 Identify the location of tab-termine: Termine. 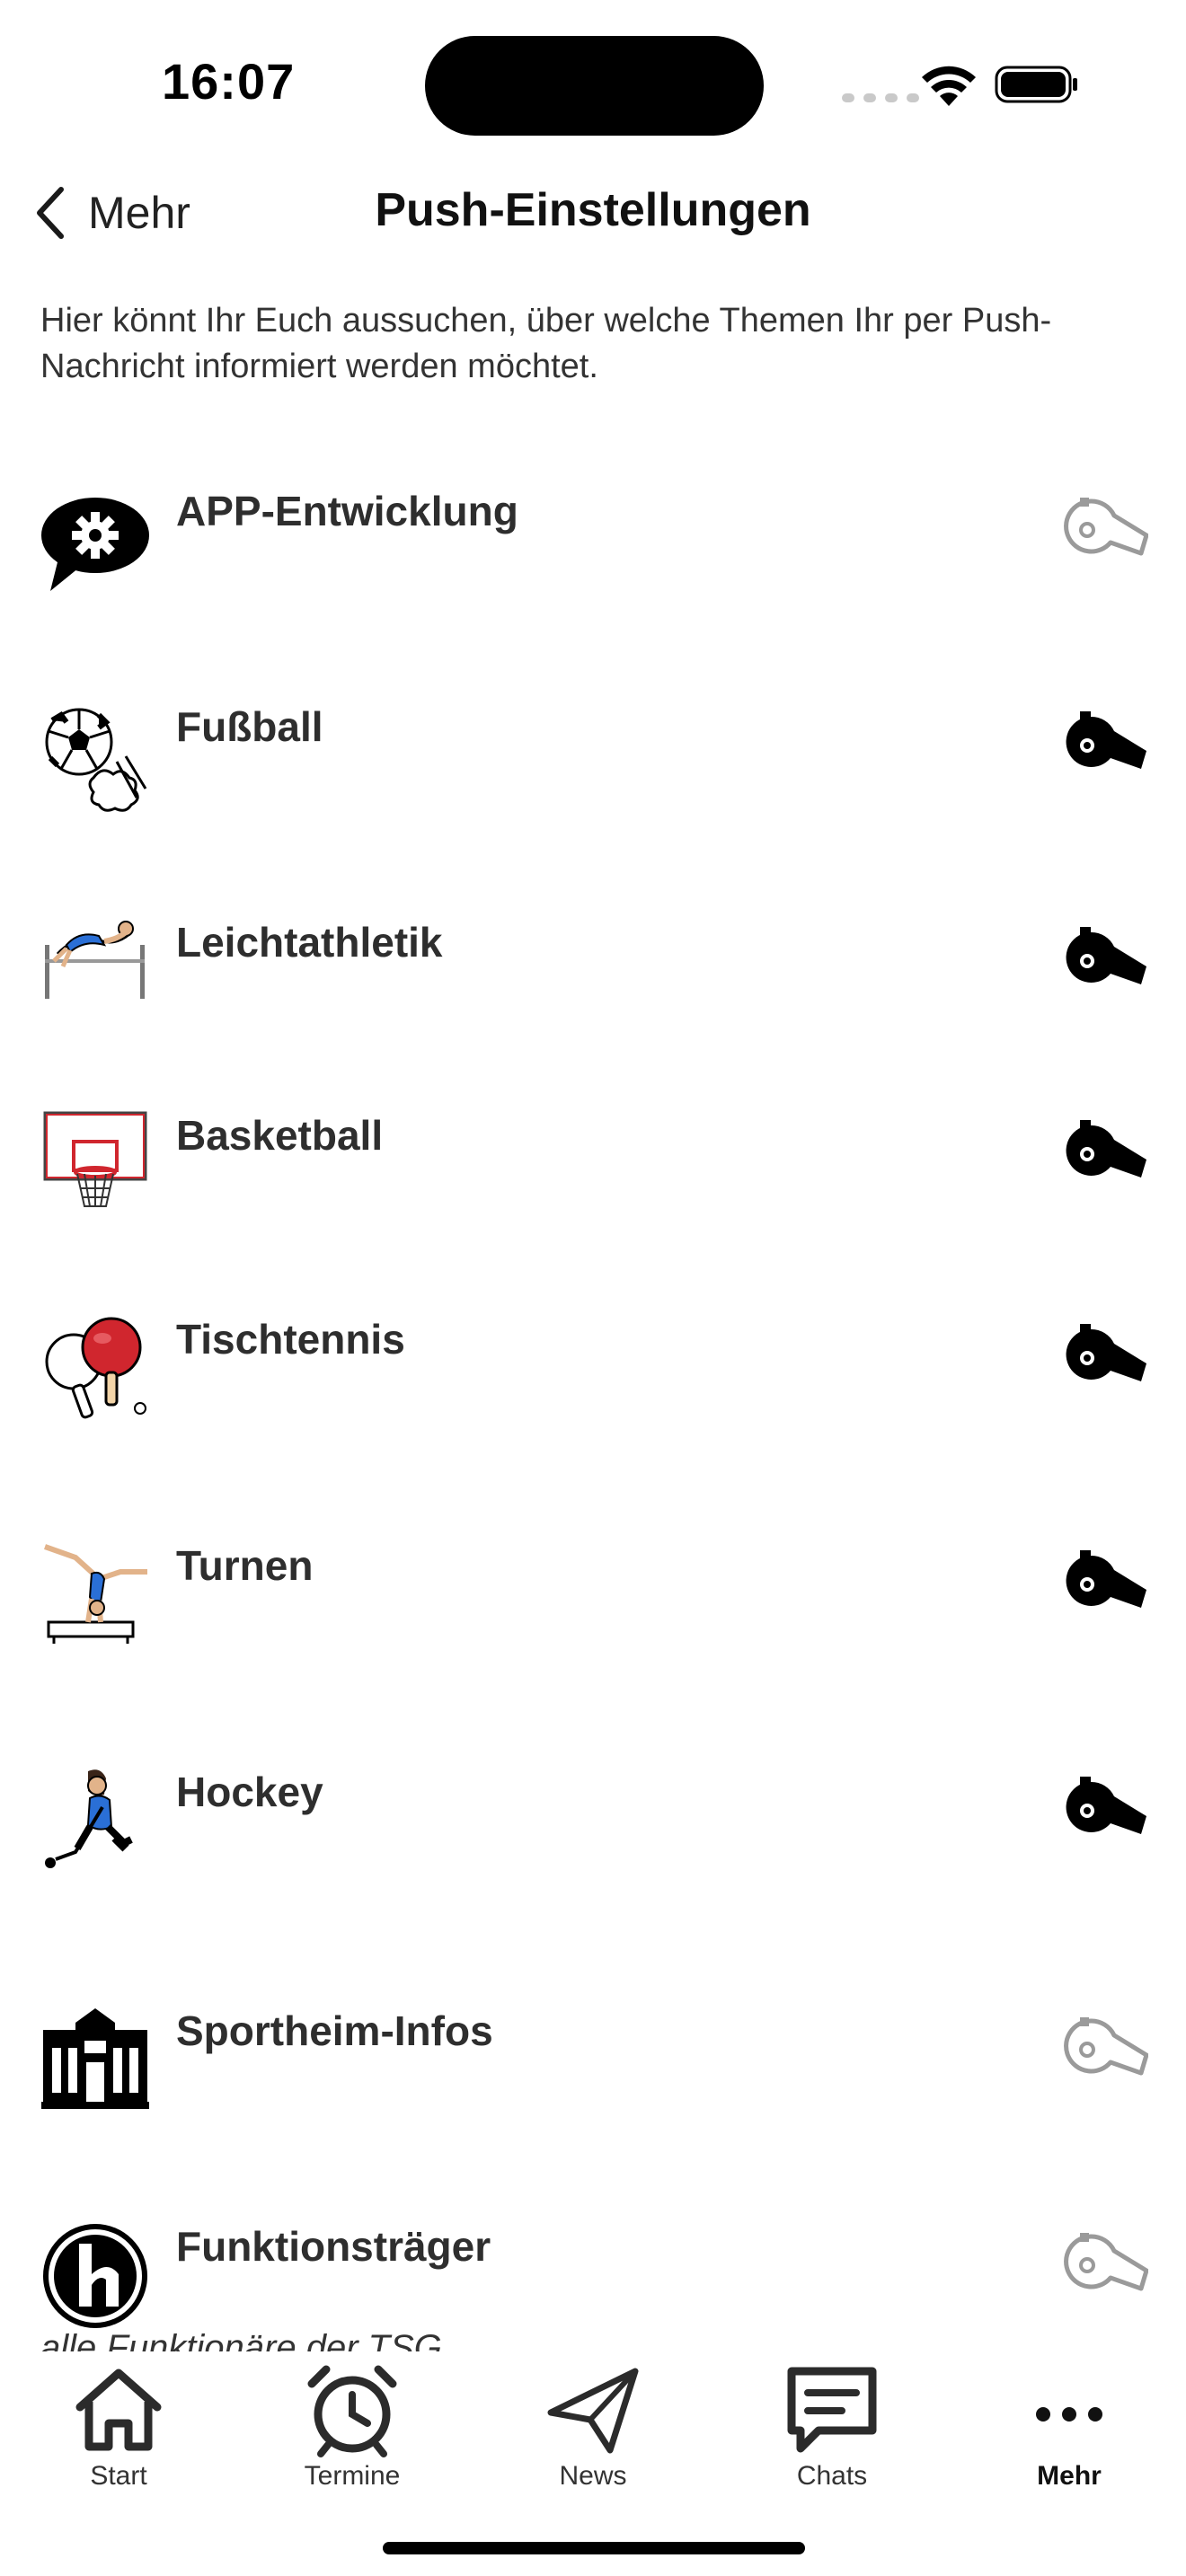
(352, 2426).